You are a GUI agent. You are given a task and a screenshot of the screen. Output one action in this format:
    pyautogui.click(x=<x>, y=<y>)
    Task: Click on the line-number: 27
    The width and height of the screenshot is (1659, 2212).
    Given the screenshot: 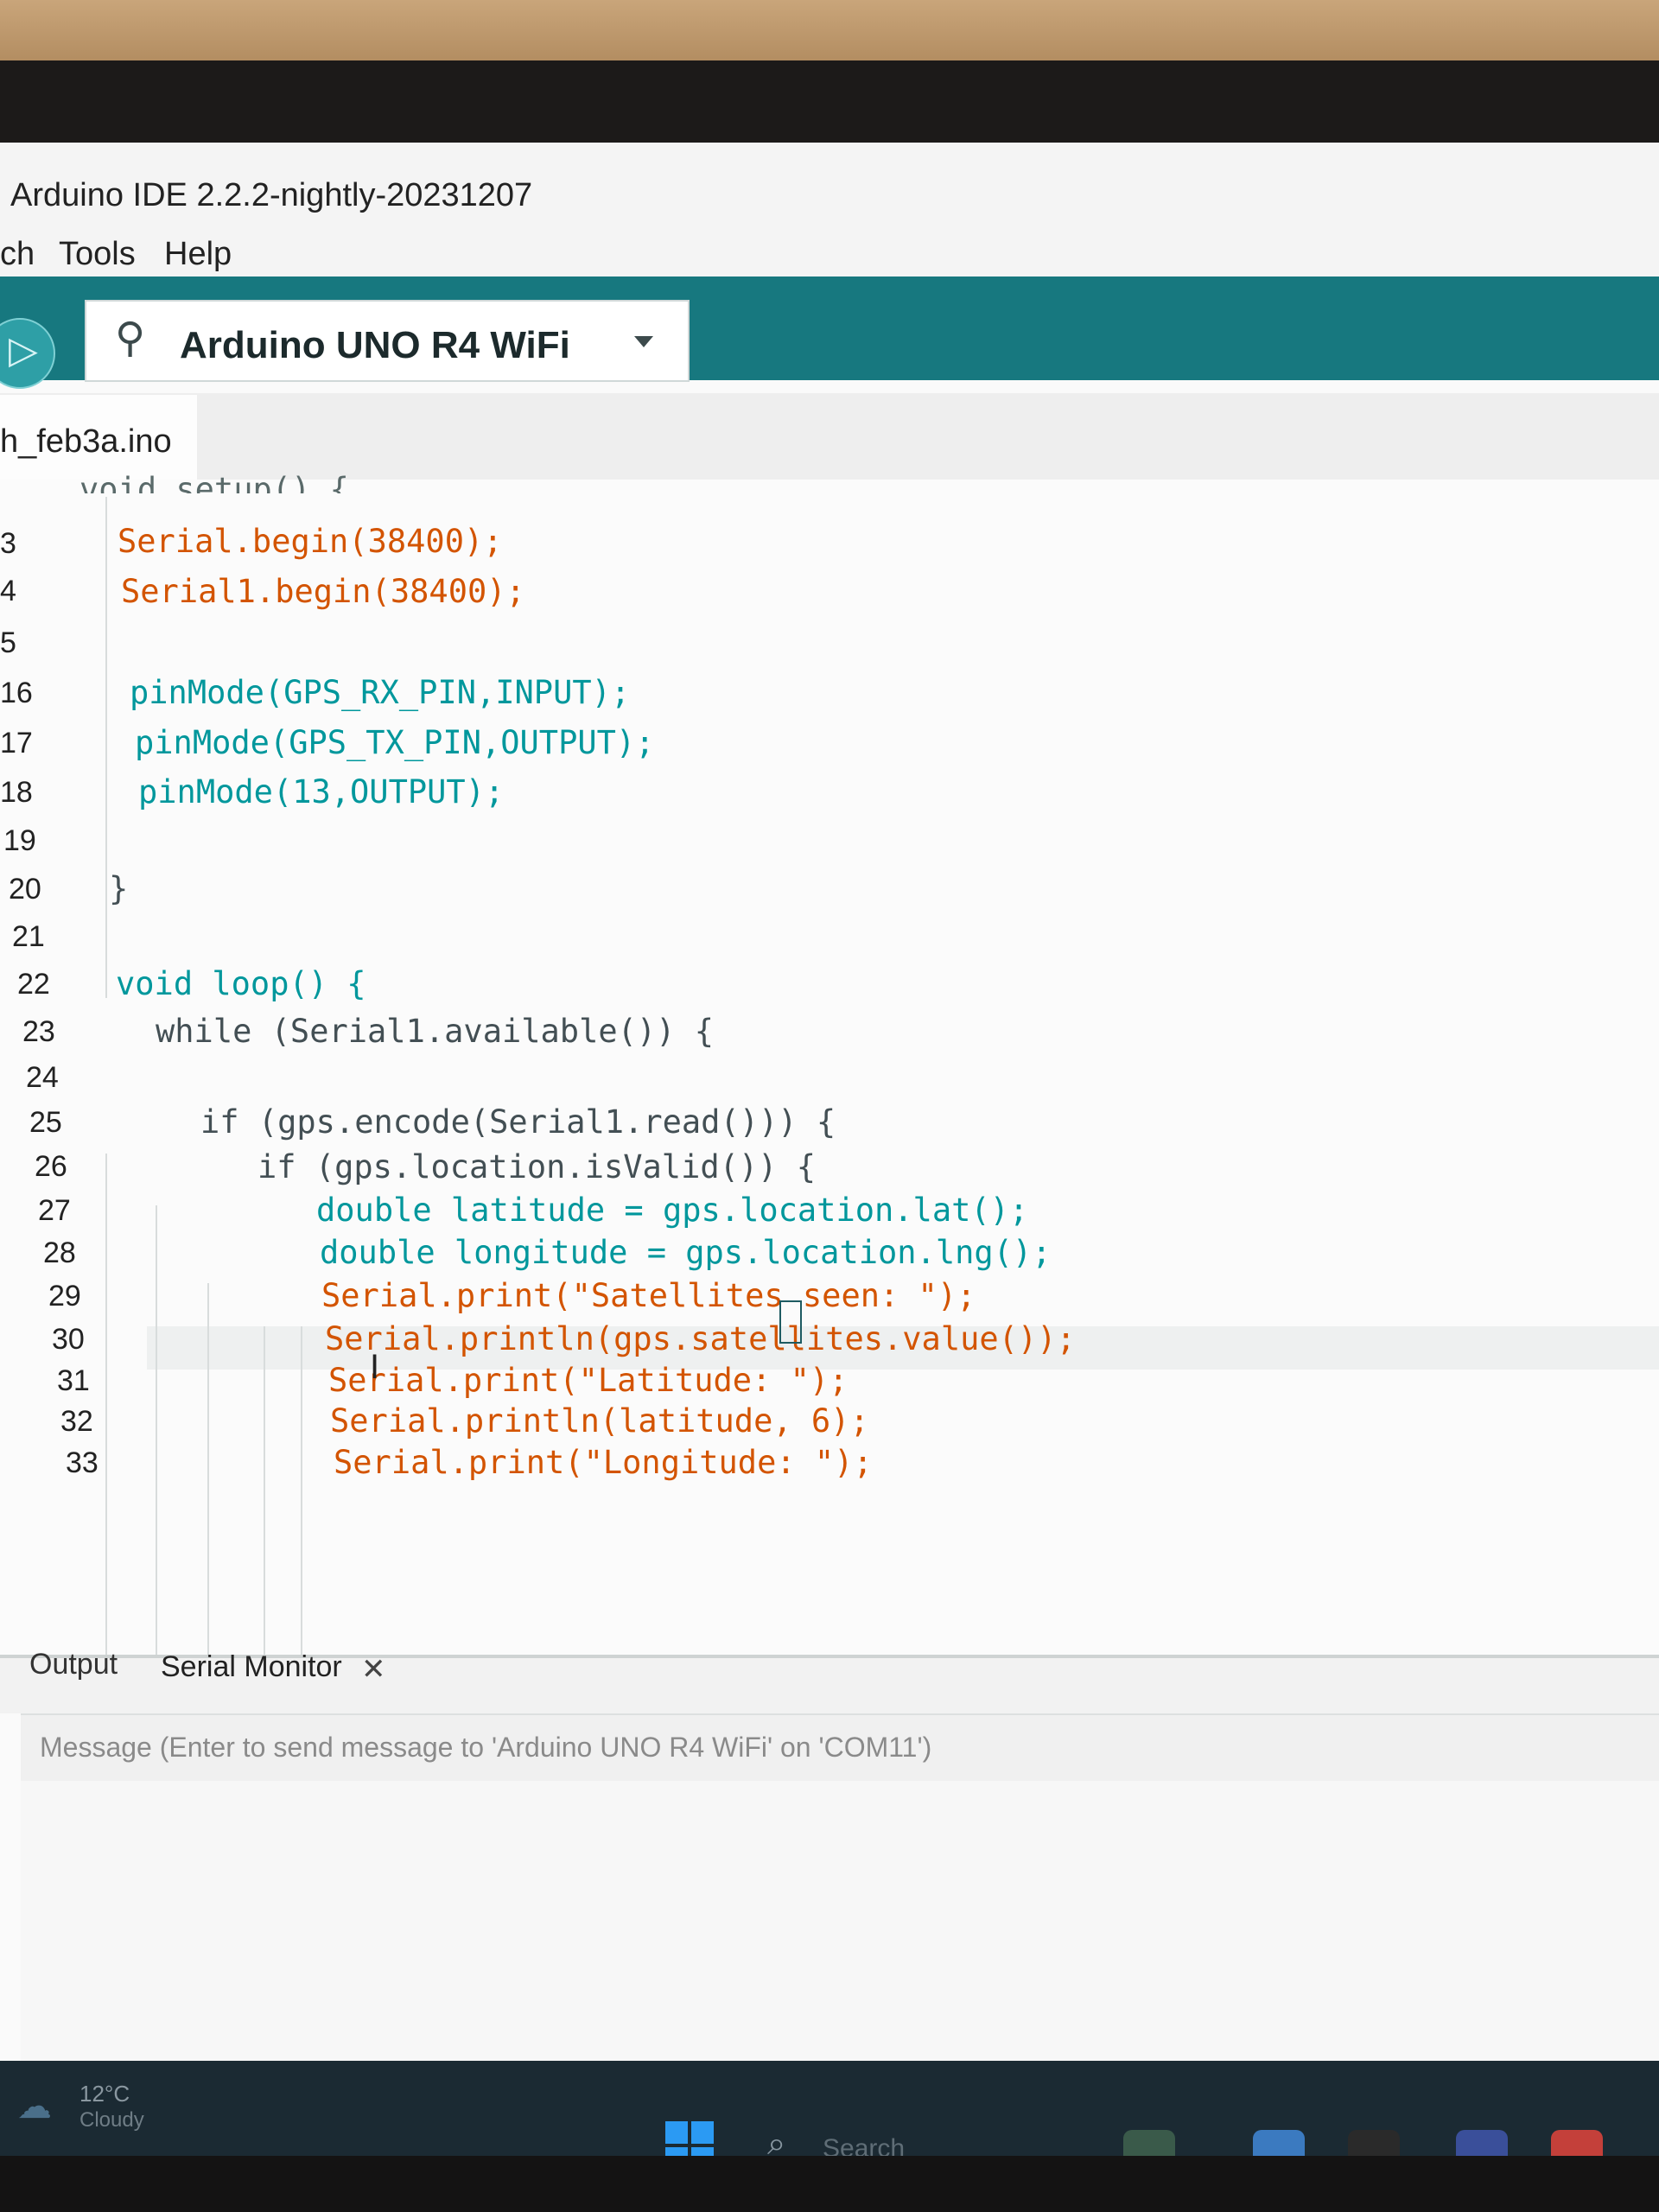 What is the action you would take?
    pyautogui.click(x=54, y=1210)
    